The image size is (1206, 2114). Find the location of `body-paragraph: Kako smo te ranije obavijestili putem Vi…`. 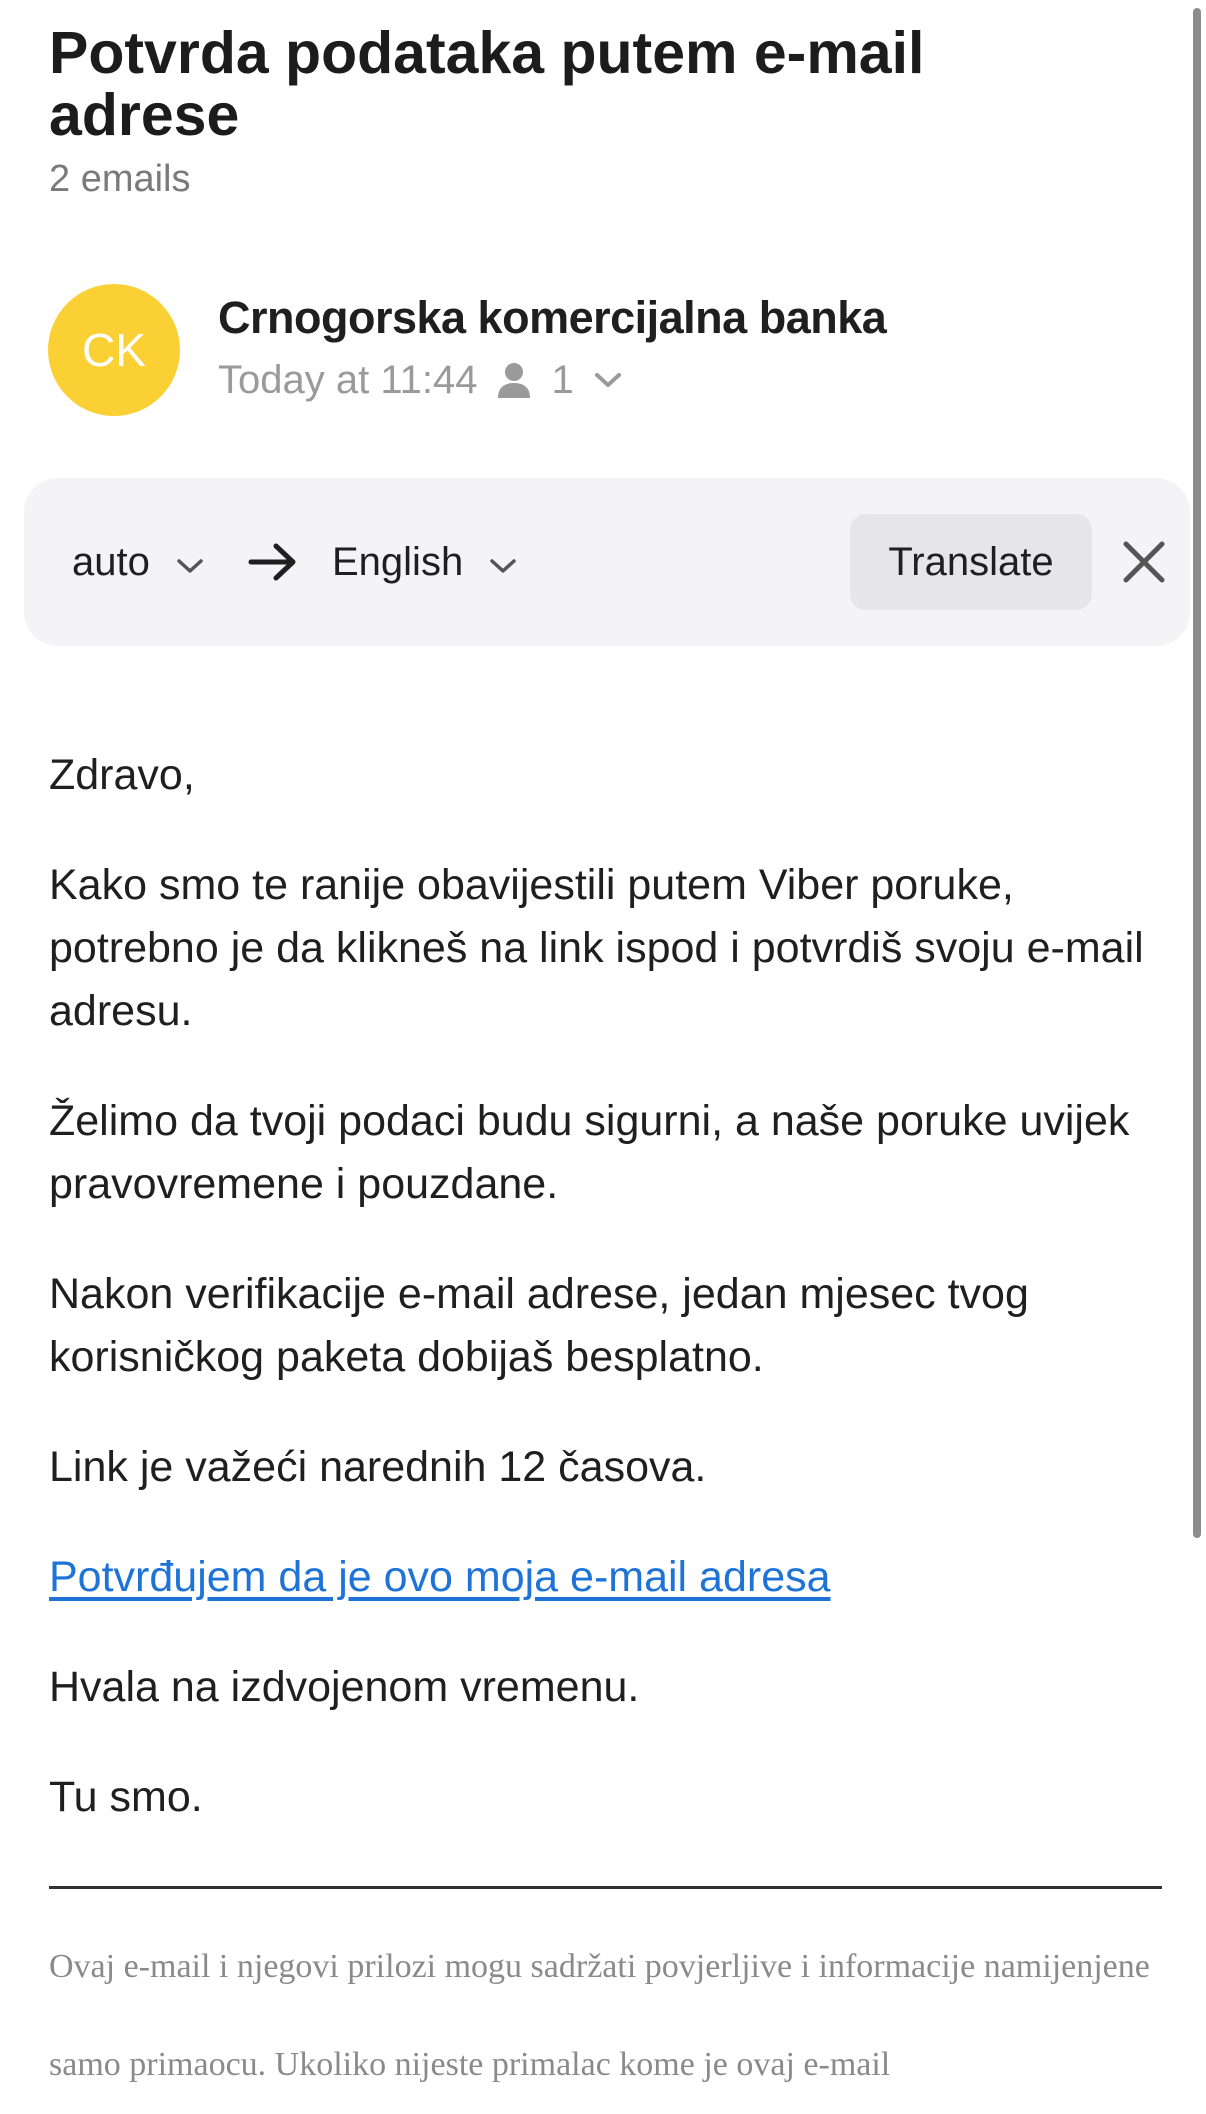

body-paragraph: Kako smo te ranije obavijestili putem Vi… is located at coordinates (596, 948).